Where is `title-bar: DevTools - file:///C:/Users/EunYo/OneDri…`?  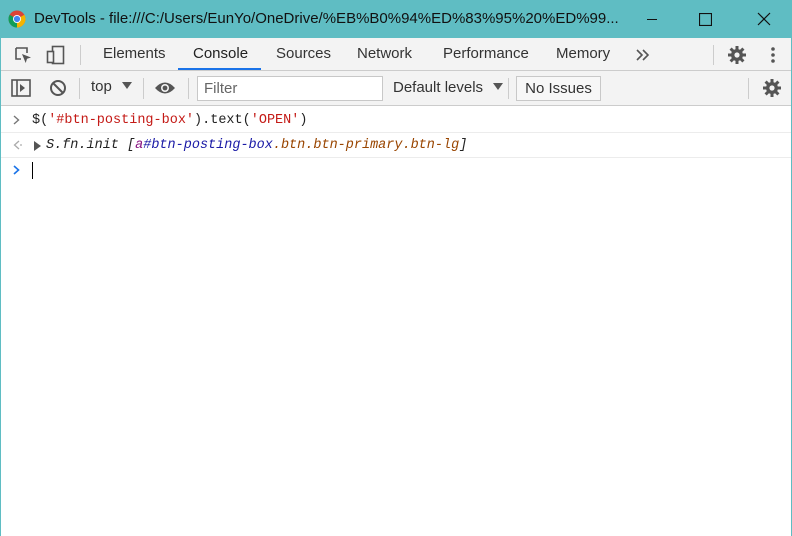
title-bar: DevTools - file:///C:/Users/EunYo/OneDri… is located at coordinates (396, 19).